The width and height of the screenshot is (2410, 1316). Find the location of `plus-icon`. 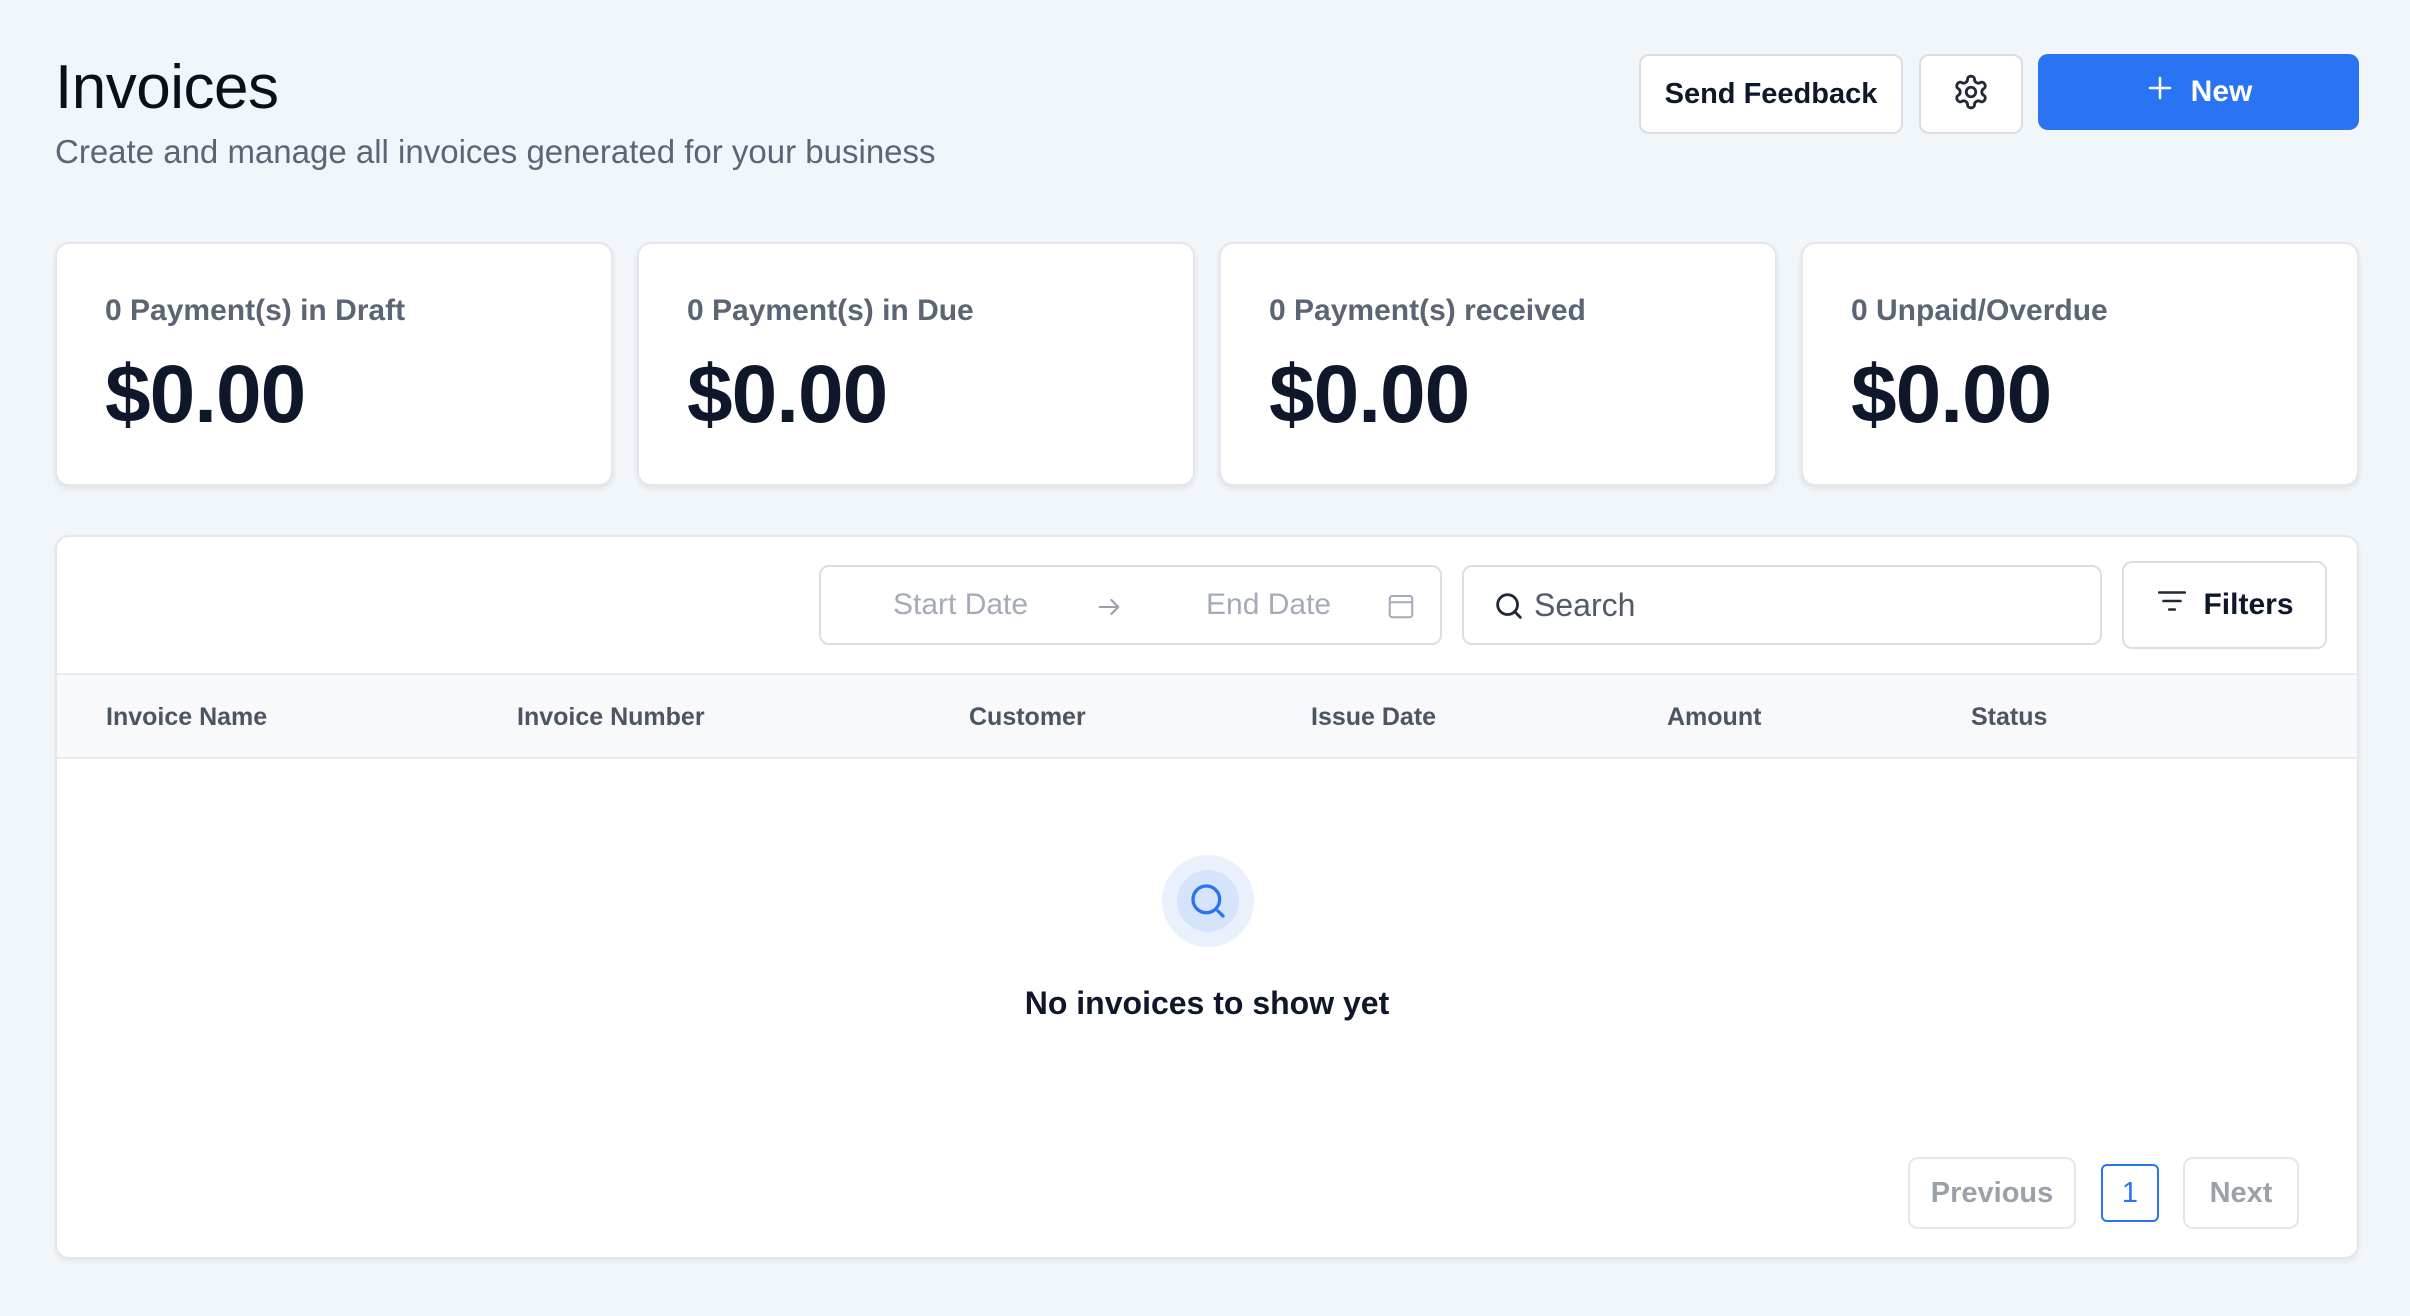

plus-icon is located at coordinates (2160, 92).